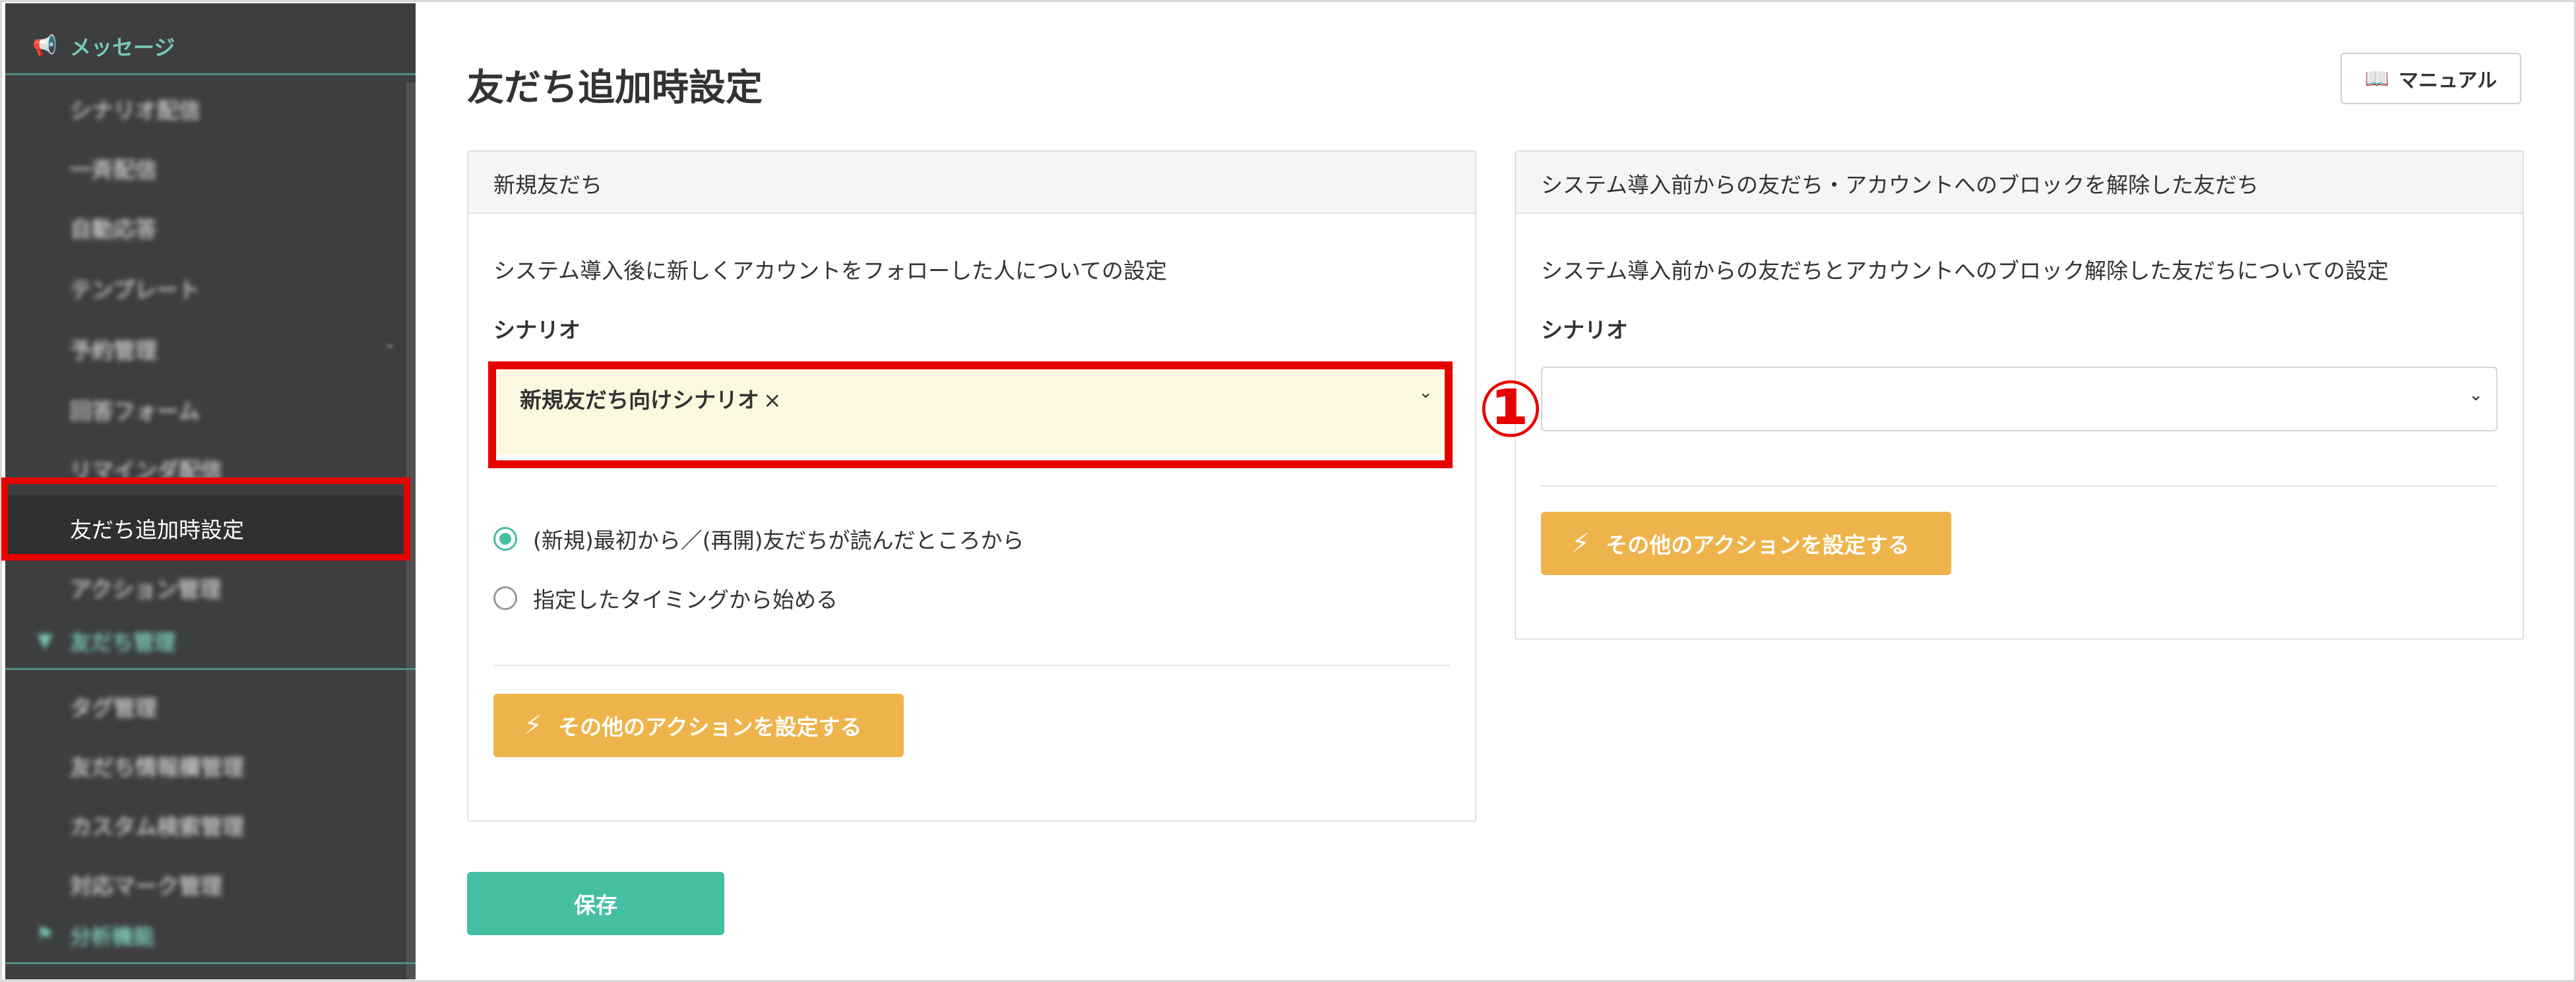 Image resolution: width=2576 pixels, height=982 pixels. I want to click on sidebar-item-label: テンプレート, so click(135, 290).